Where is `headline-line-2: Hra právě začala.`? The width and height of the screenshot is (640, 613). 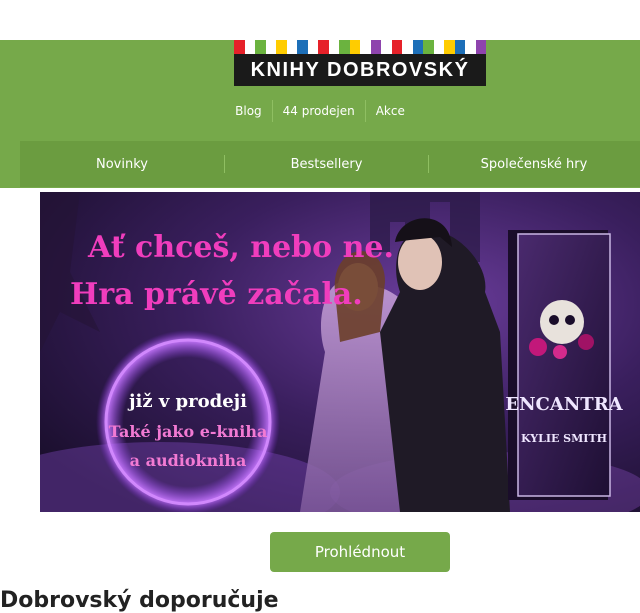
headline-line-2: Hra právě začala. is located at coordinates (216, 294).